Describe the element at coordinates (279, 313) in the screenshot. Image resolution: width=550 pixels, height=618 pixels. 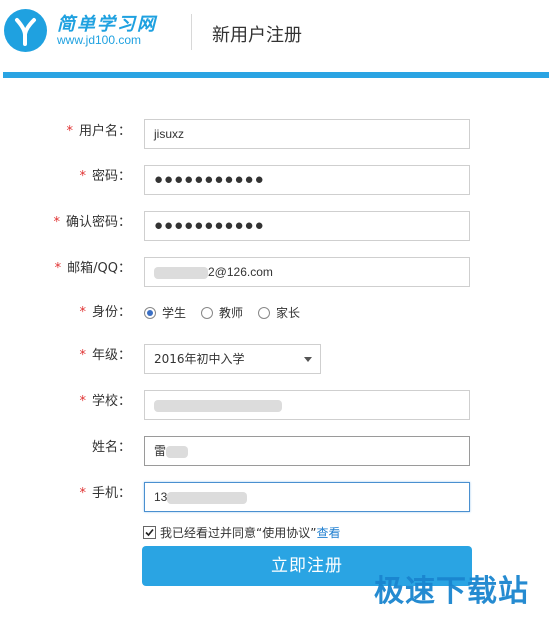
I see `radio-parent: 家长` at that location.